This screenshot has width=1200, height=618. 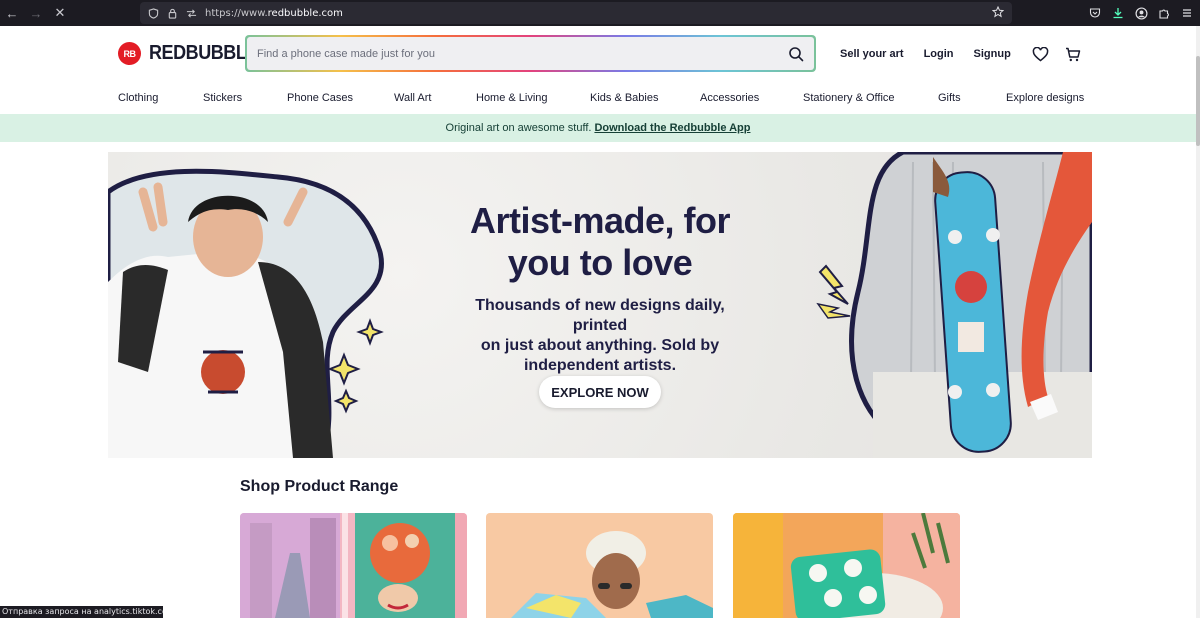 What do you see at coordinates (729, 98) in the screenshot?
I see `nav-item-accessories: Accessories` at bounding box center [729, 98].